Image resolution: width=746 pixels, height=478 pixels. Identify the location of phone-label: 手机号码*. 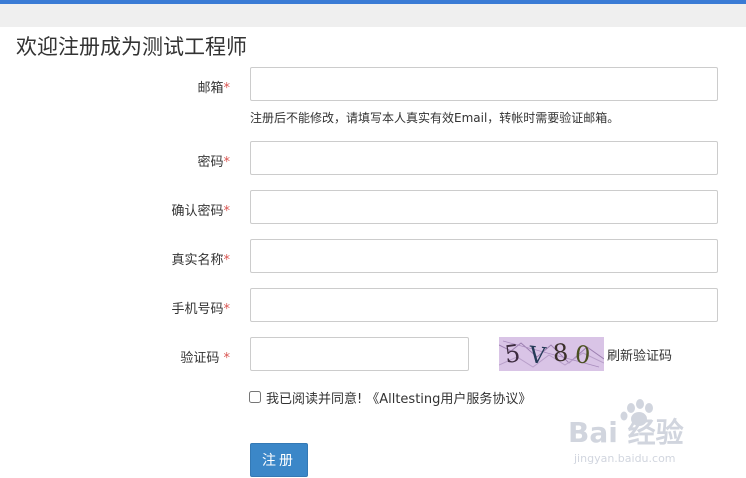
(115, 307).